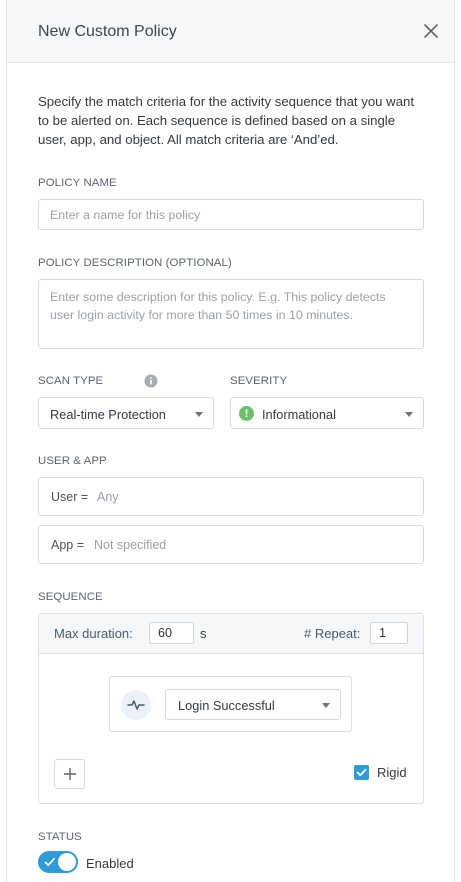  What do you see at coordinates (231, 544) in the screenshot?
I see `app-field: App = Not specified` at bounding box center [231, 544].